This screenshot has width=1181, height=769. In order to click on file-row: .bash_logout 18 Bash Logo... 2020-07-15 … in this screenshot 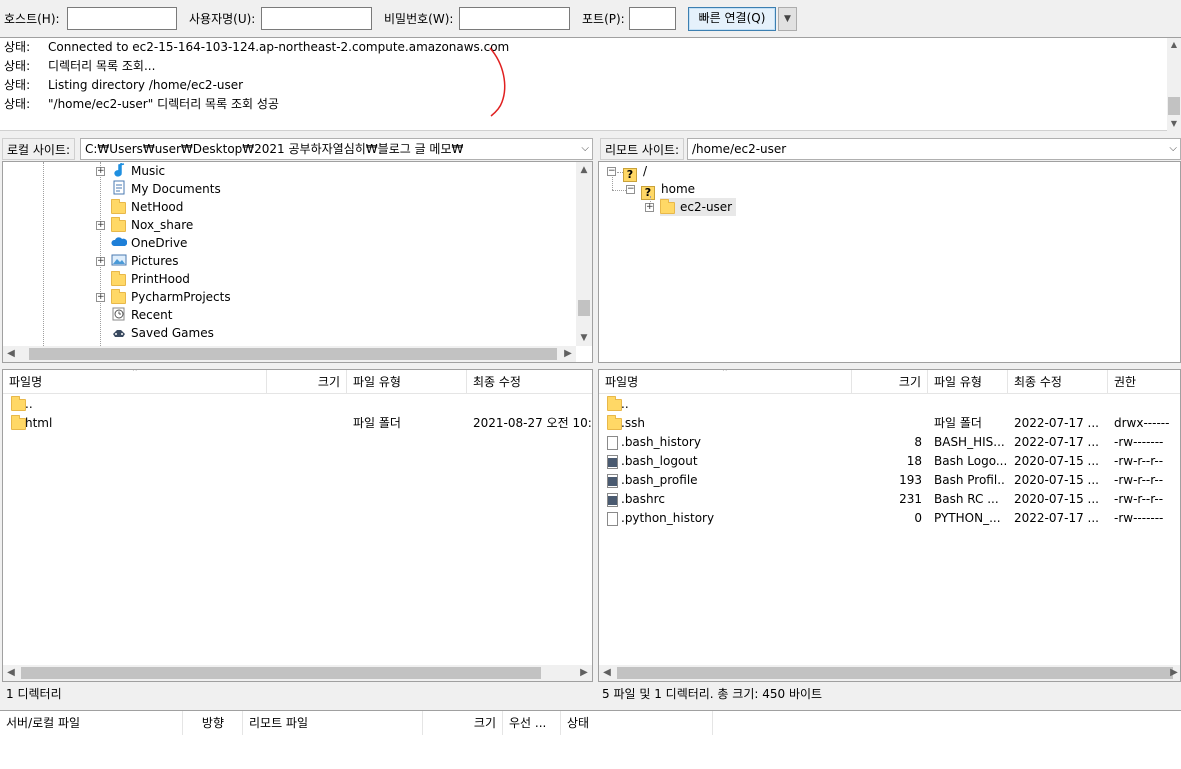, I will do `click(889, 461)`.